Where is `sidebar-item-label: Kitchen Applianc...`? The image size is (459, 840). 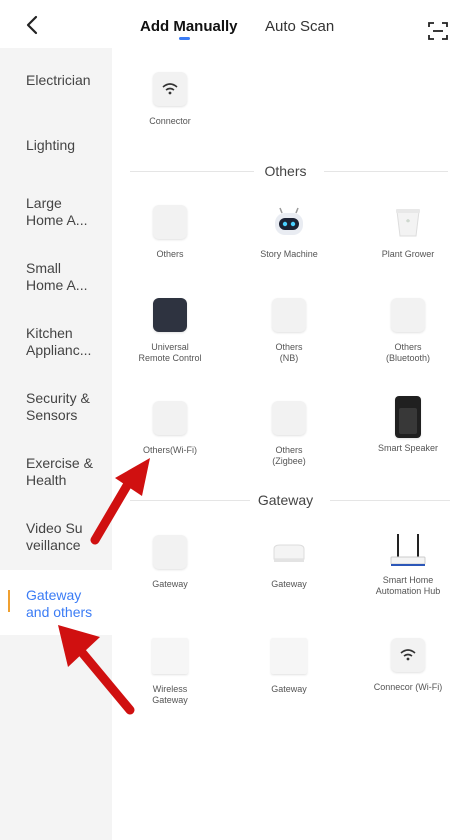
sidebar-item-label: Kitchen Applianc... is located at coordinates (59, 341).